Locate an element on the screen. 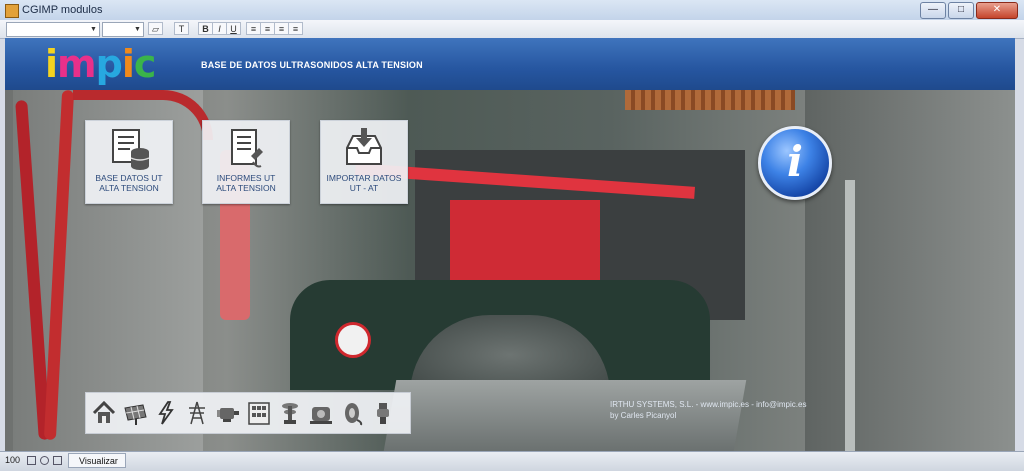  window-controls: — □ ✕ is located at coordinates (969, 10).